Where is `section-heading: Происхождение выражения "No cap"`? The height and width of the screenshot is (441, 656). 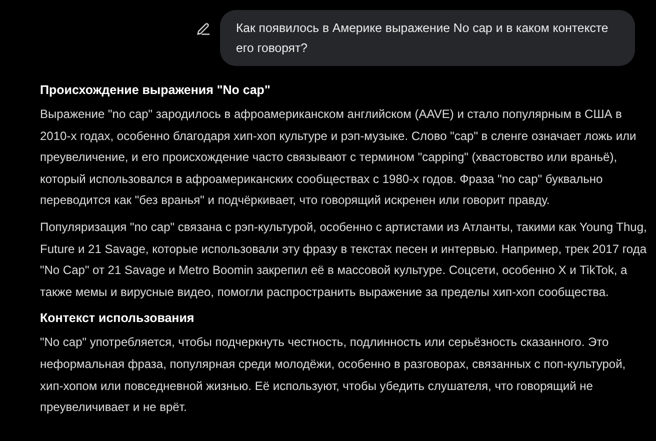
section-heading: Происхождение выражения "No cap" is located at coordinates (156, 90).